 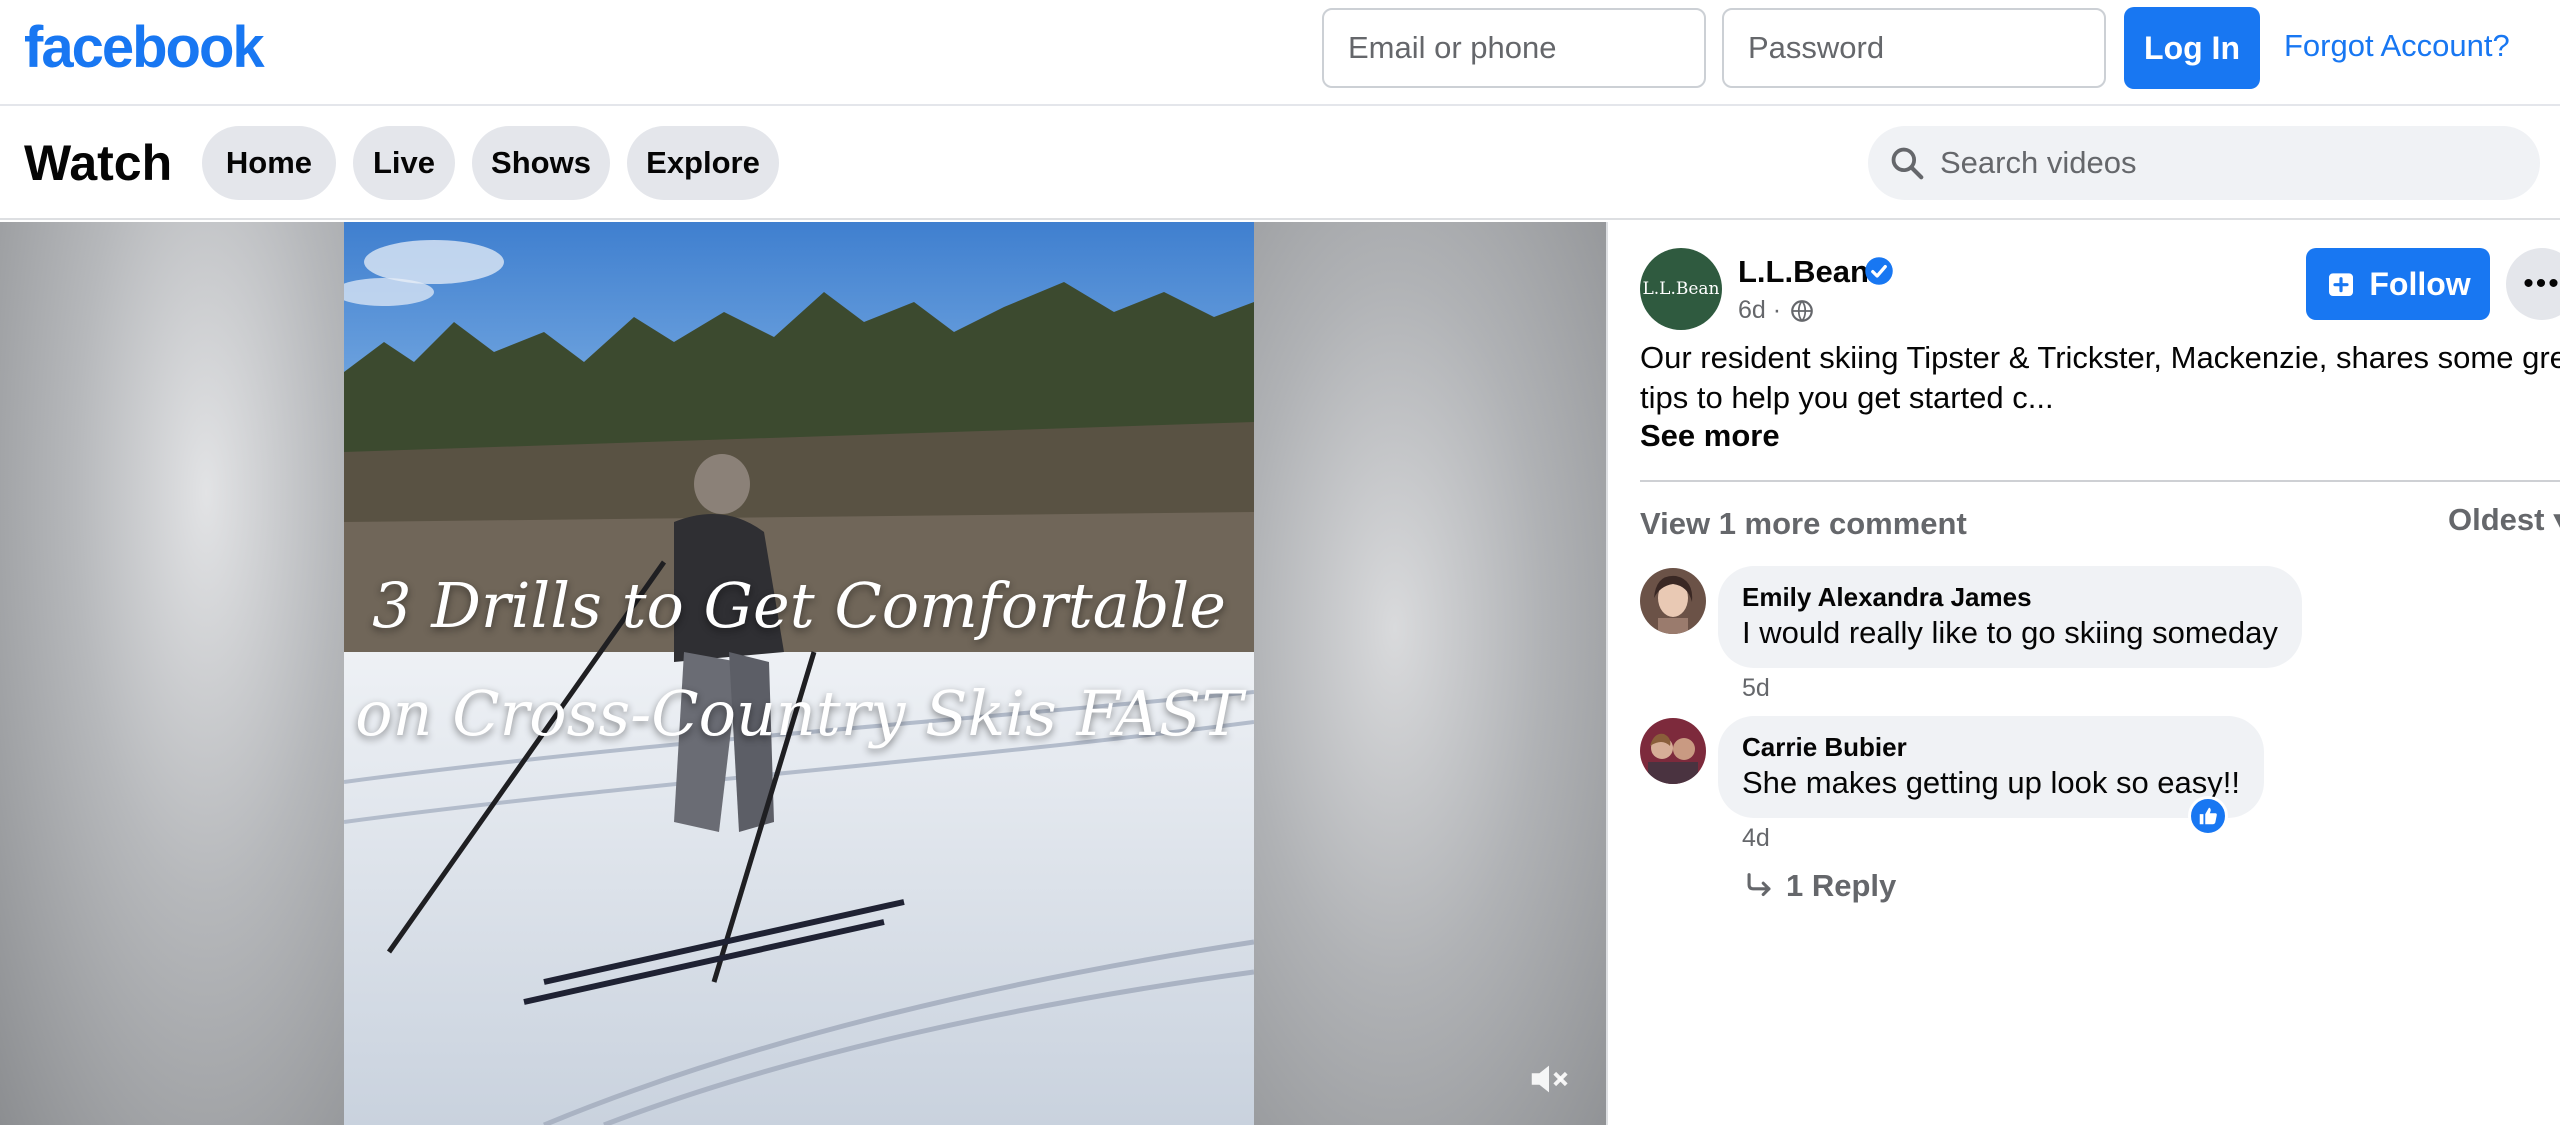 What do you see at coordinates (1430, 673) in the screenshot?
I see `video-blur-background-right` at bounding box center [1430, 673].